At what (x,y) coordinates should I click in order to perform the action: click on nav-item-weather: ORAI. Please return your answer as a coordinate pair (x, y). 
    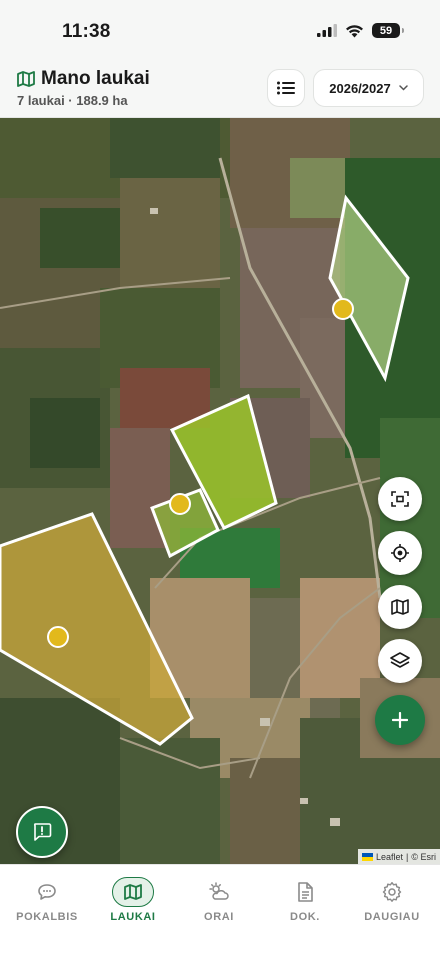
    Looking at the image, I should click on (219, 900).